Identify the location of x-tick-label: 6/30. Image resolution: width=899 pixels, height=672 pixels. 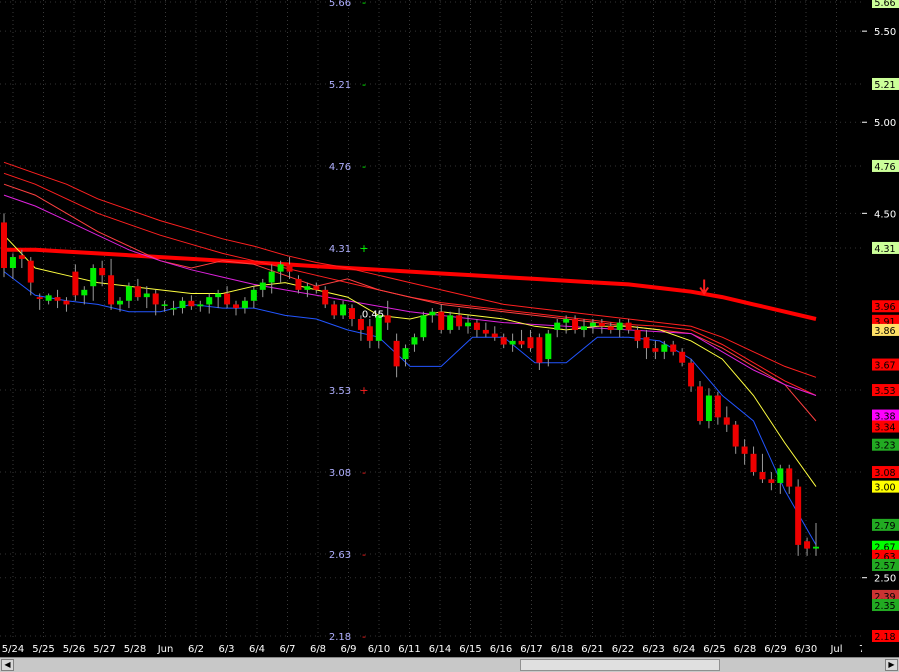
(806, 649).